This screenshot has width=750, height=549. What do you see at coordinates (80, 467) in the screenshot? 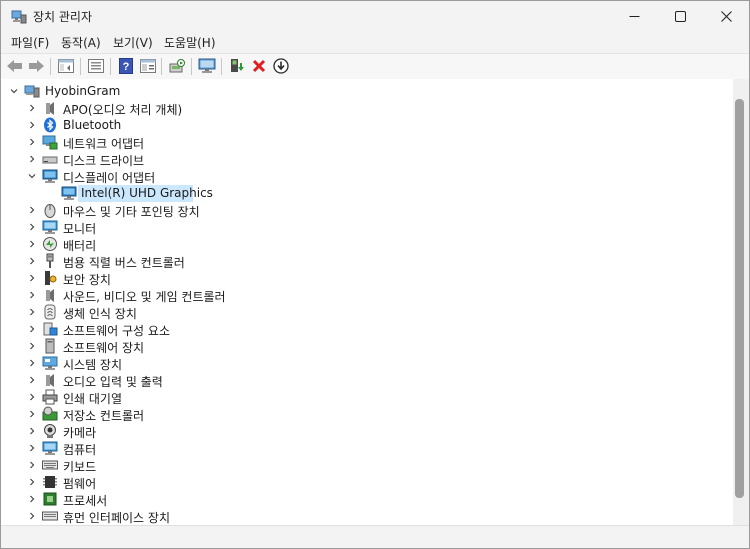
I see `category-label: 키보드` at bounding box center [80, 467].